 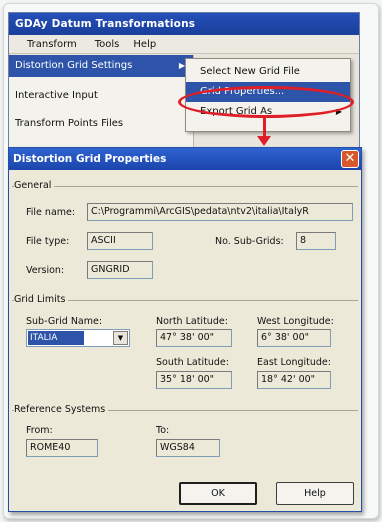 I want to click on close-icon: ✕, so click(x=350, y=159).